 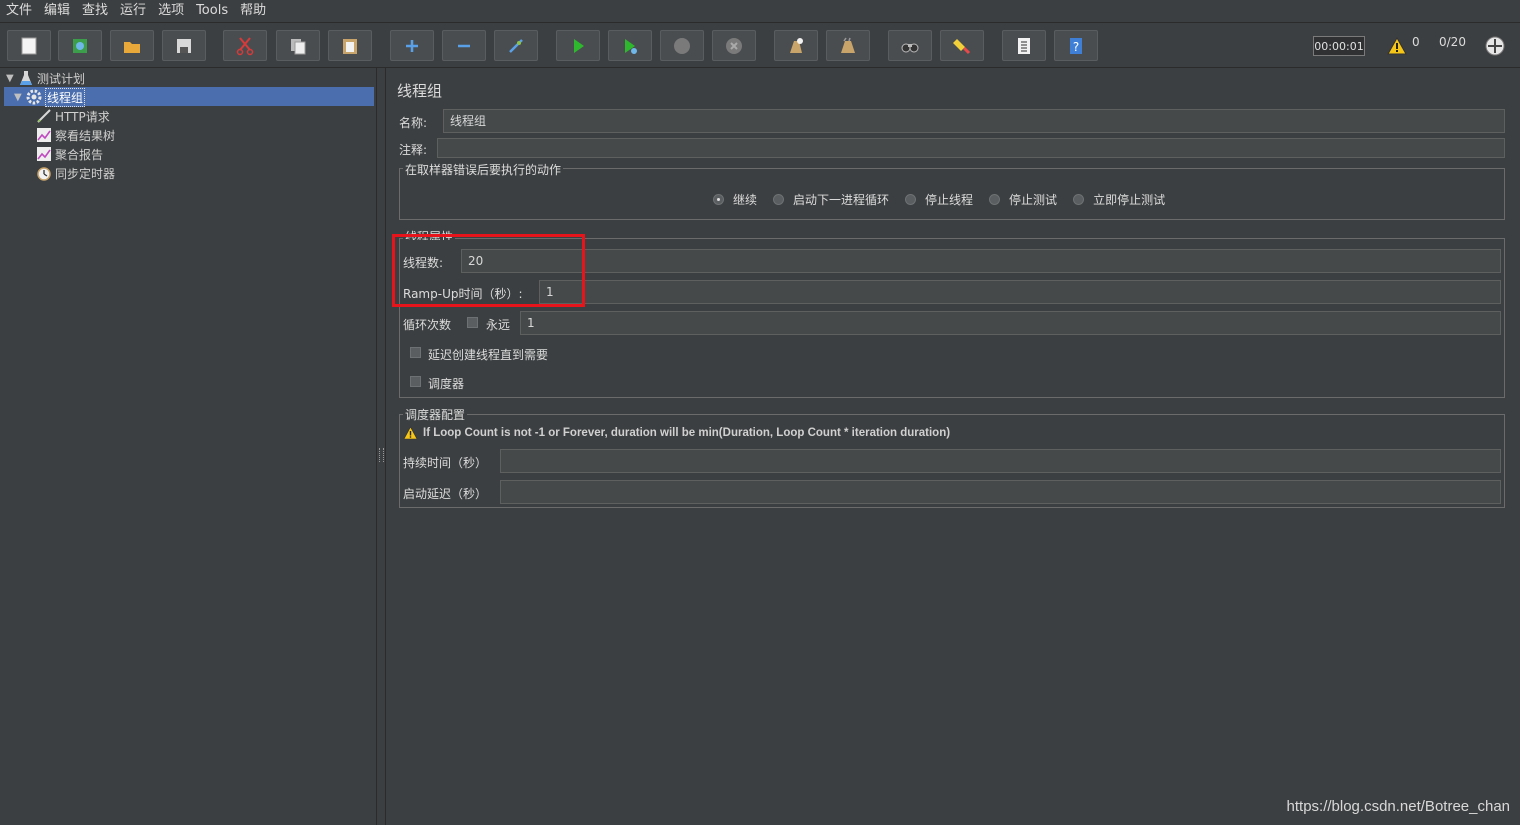 I want to click on help-icon: ?, so click(x=1076, y=45).